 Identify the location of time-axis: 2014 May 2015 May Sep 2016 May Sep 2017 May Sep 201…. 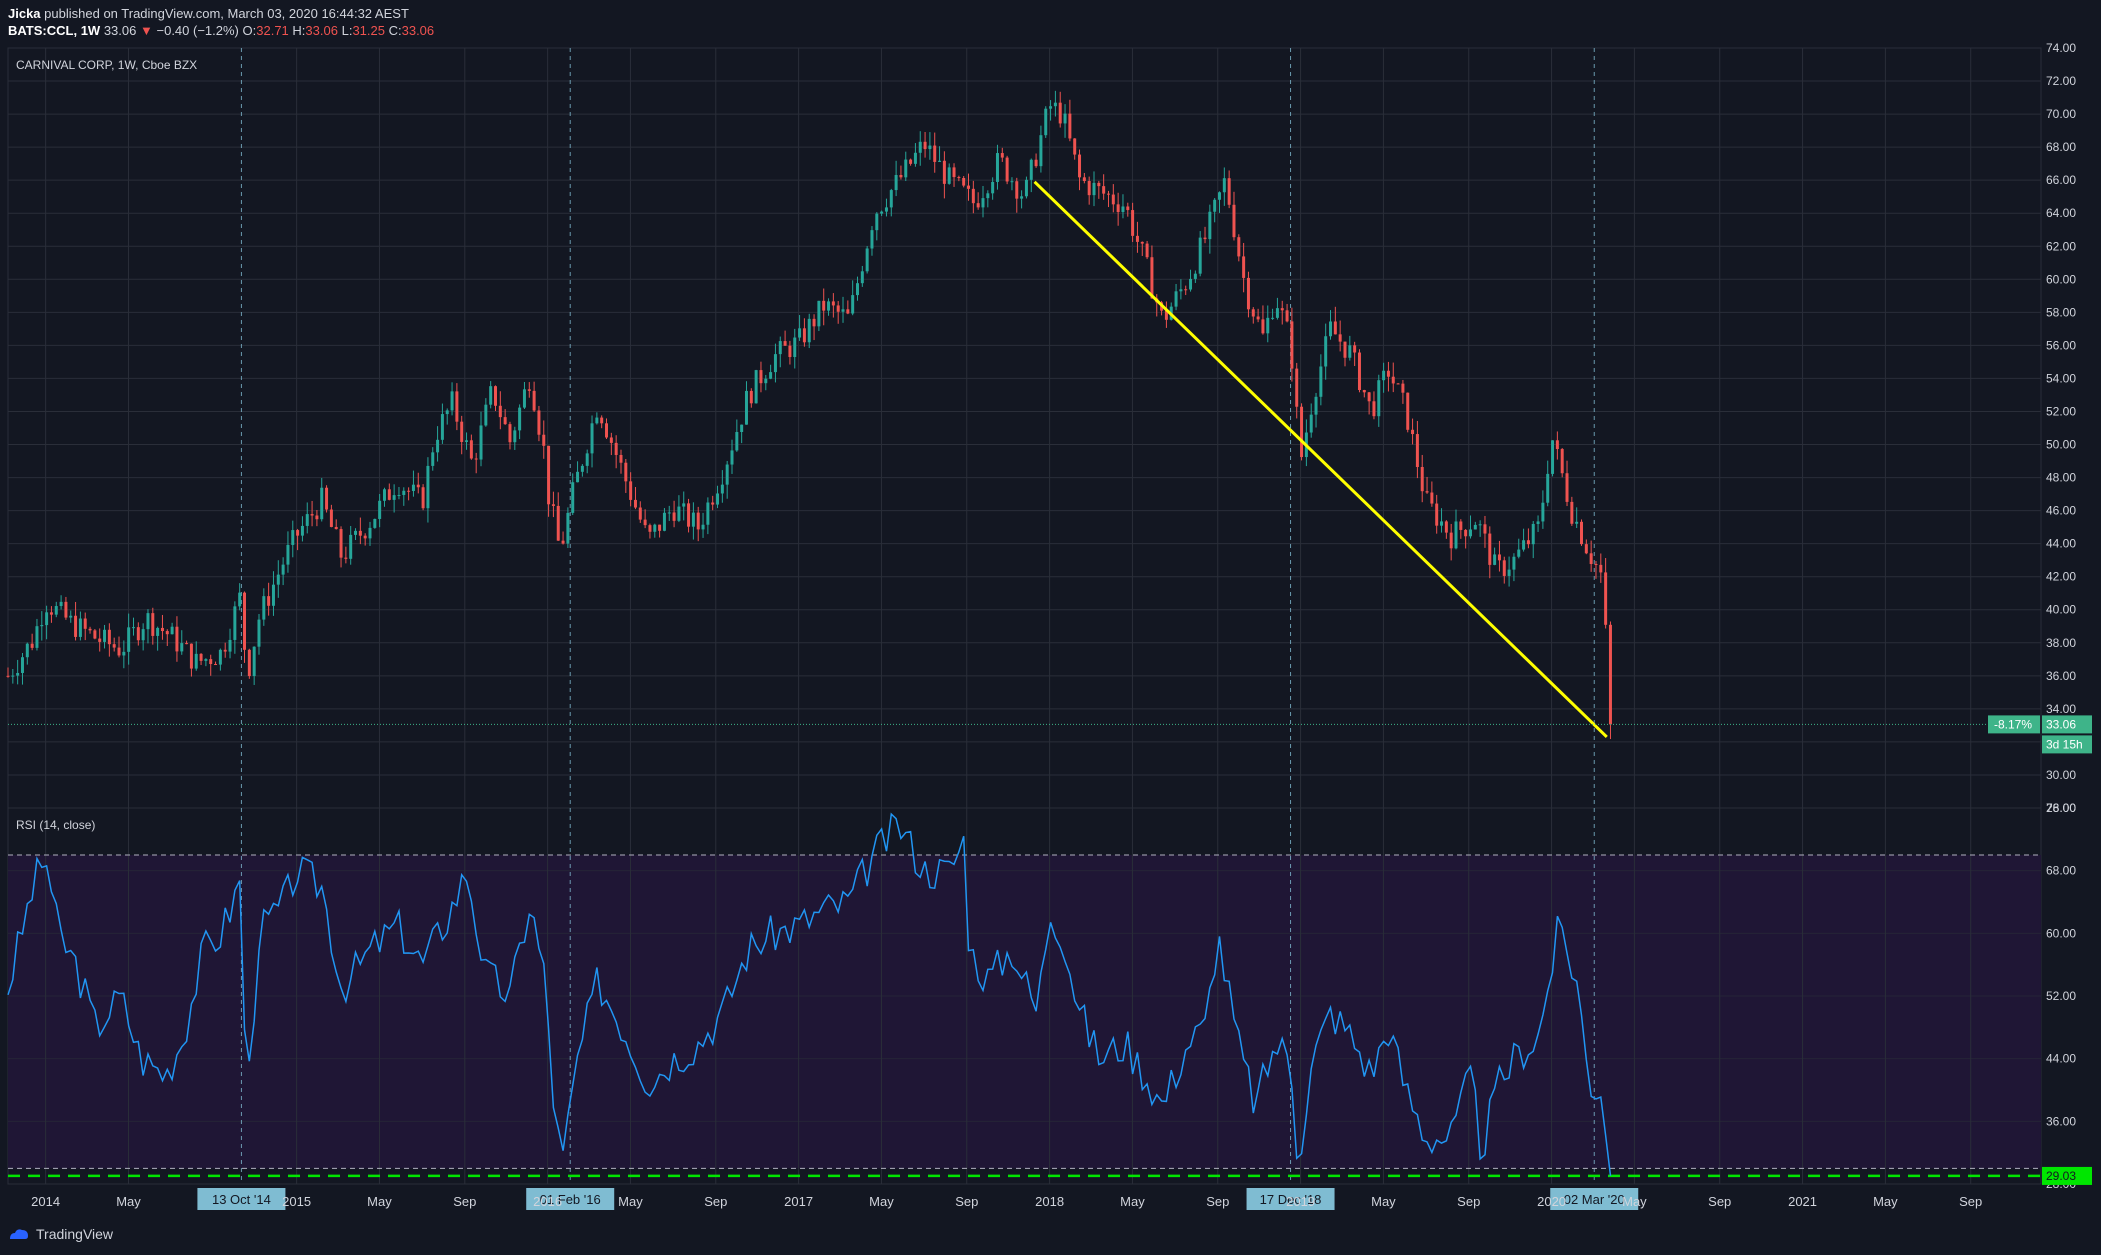
(1006, 1201).